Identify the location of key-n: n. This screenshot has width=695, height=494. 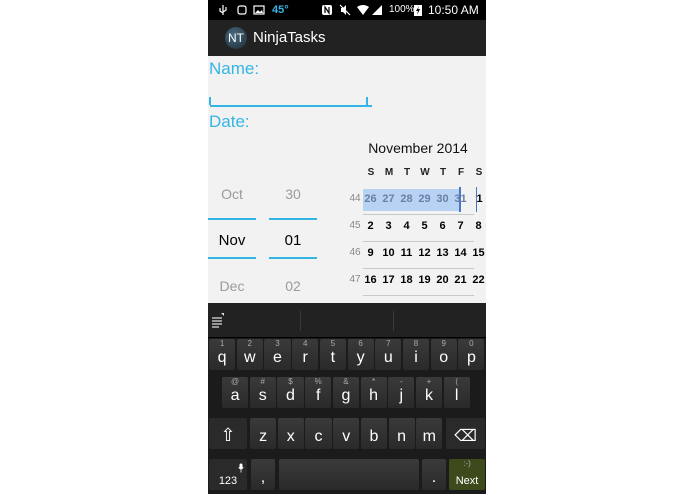
(401, 433).